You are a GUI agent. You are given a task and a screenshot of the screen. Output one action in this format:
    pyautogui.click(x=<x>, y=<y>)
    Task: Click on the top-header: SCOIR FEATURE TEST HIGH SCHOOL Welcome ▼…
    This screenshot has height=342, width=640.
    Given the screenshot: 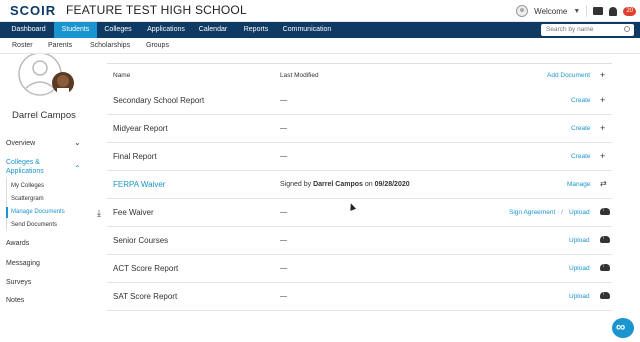 What is the action you would take?
    pyautogui.click(x=320, y=11)
    